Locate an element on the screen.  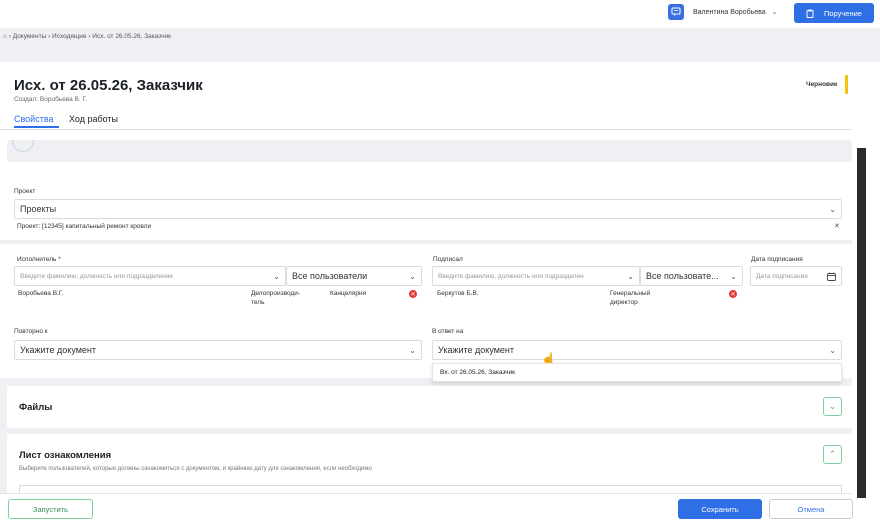
active-tab-indicator is located at coordinates (36, 127).